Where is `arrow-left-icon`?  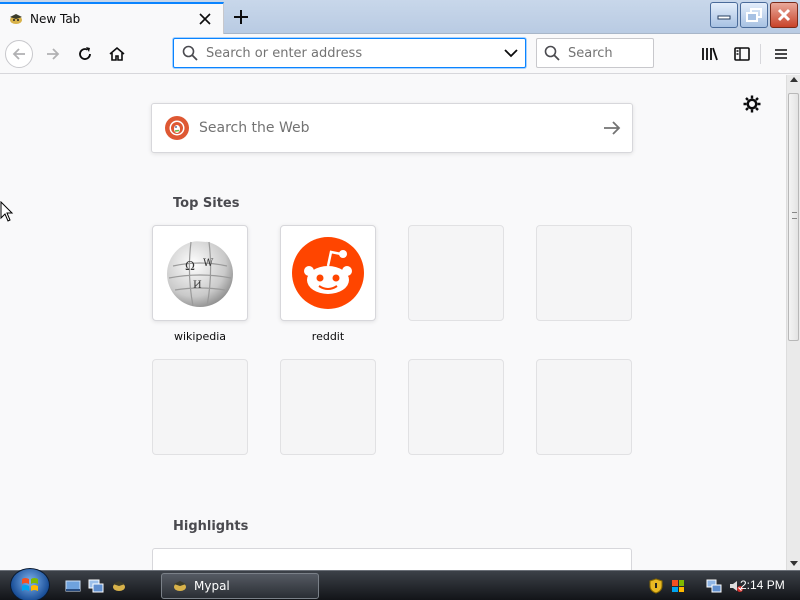 arrow-left-icon is located at coordinates (18, 54).